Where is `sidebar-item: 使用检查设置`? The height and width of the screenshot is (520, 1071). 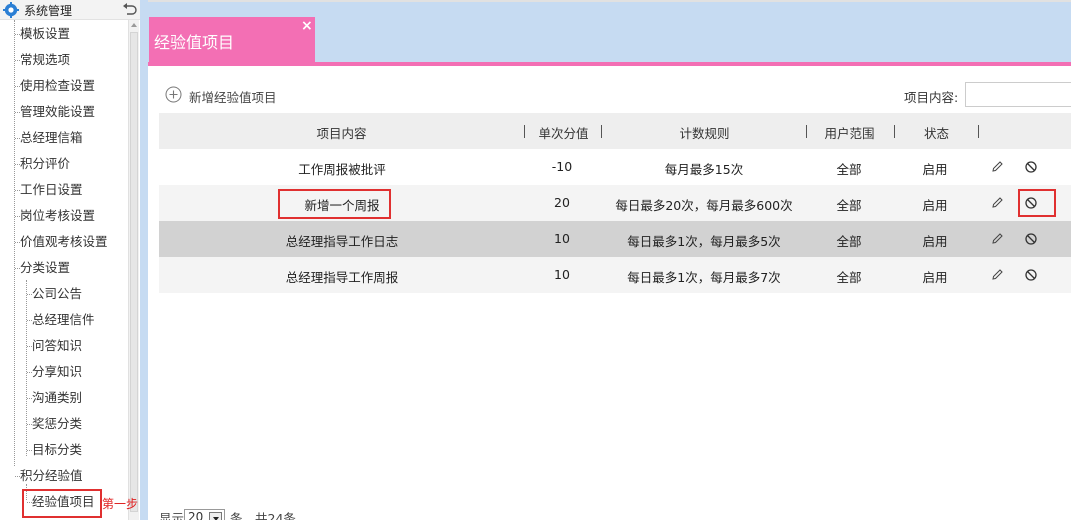
sidebar-item: 使用检查设置 is located at coordinates (57, 86).